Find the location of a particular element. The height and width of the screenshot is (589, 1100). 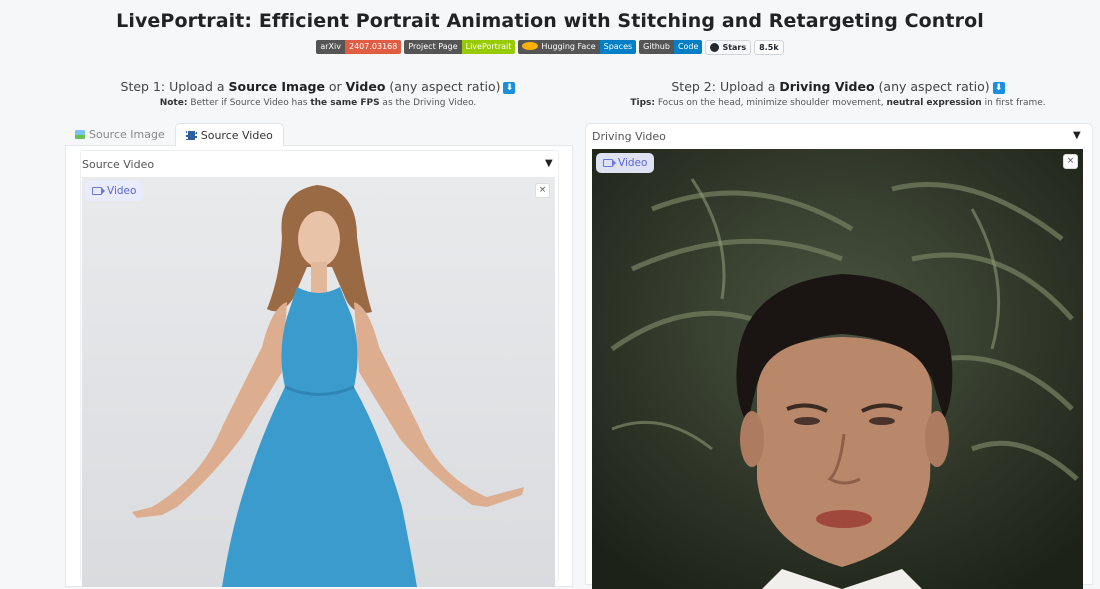

step1-mid: or is located at coordinates (335, 86).